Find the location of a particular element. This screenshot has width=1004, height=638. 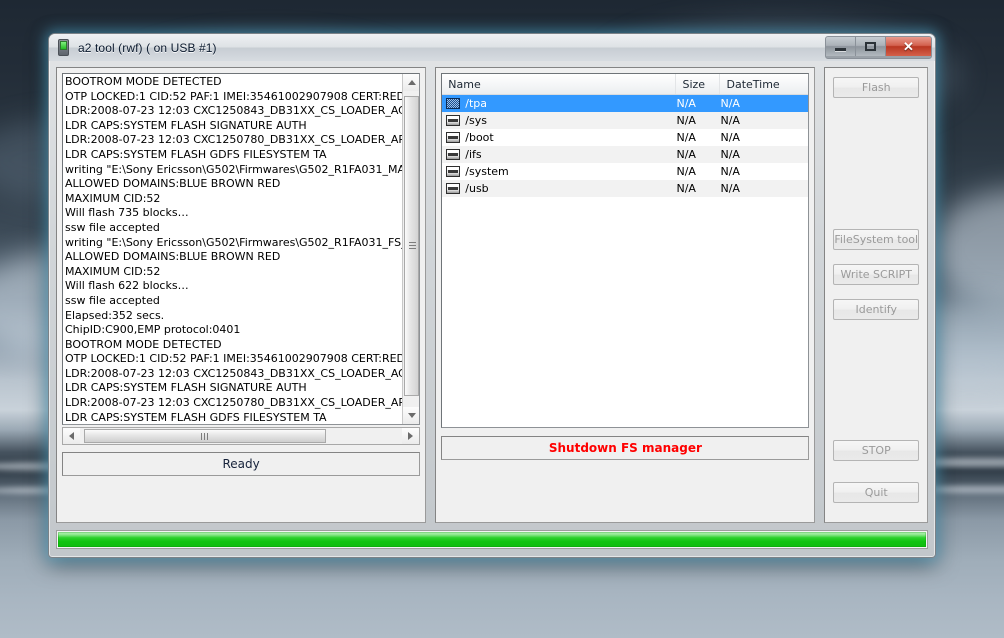

close-button: ✕ is located at coordinates (908, 46).